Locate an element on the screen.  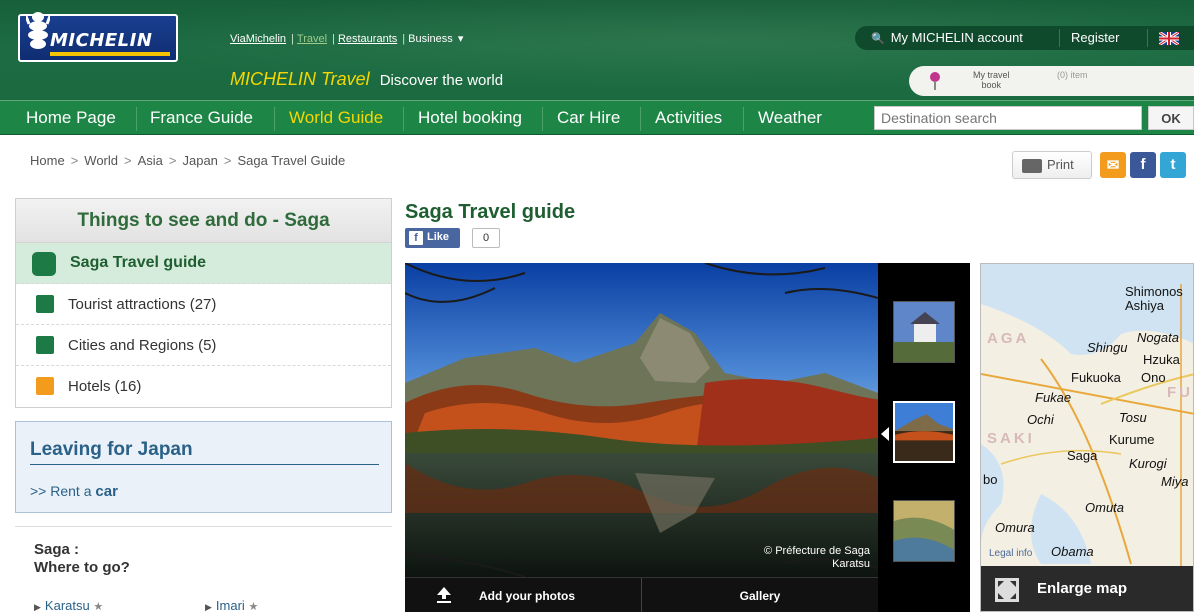
nav-hotel-booking: Hotel booking is located at coordinates (470, 118).